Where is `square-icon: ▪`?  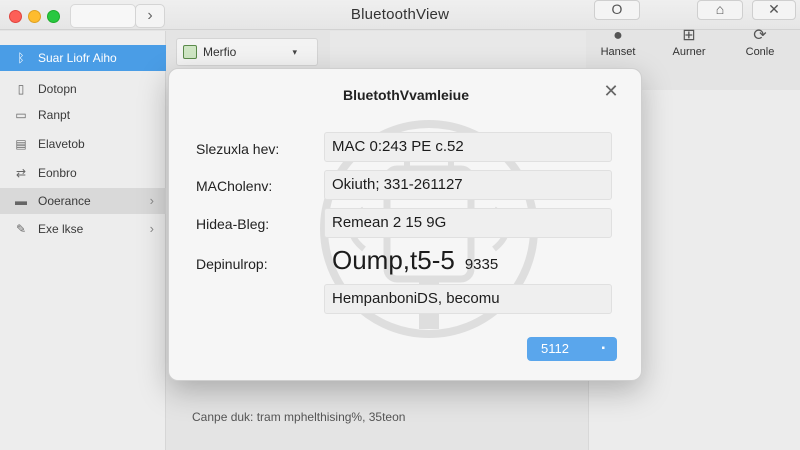 square-icon: ▪ is located at coordinates (603, 348).